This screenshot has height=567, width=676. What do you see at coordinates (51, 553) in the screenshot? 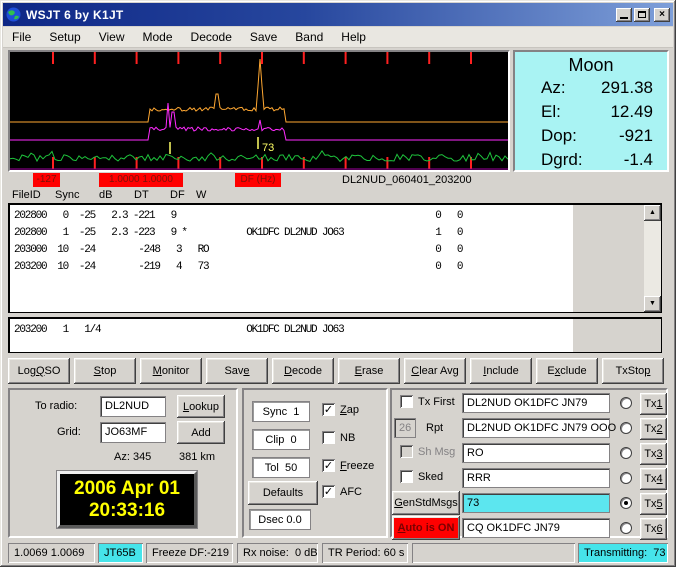
I see `status-freq-ratio: 1.0069 1.0069` at bounding box center [51, 553].